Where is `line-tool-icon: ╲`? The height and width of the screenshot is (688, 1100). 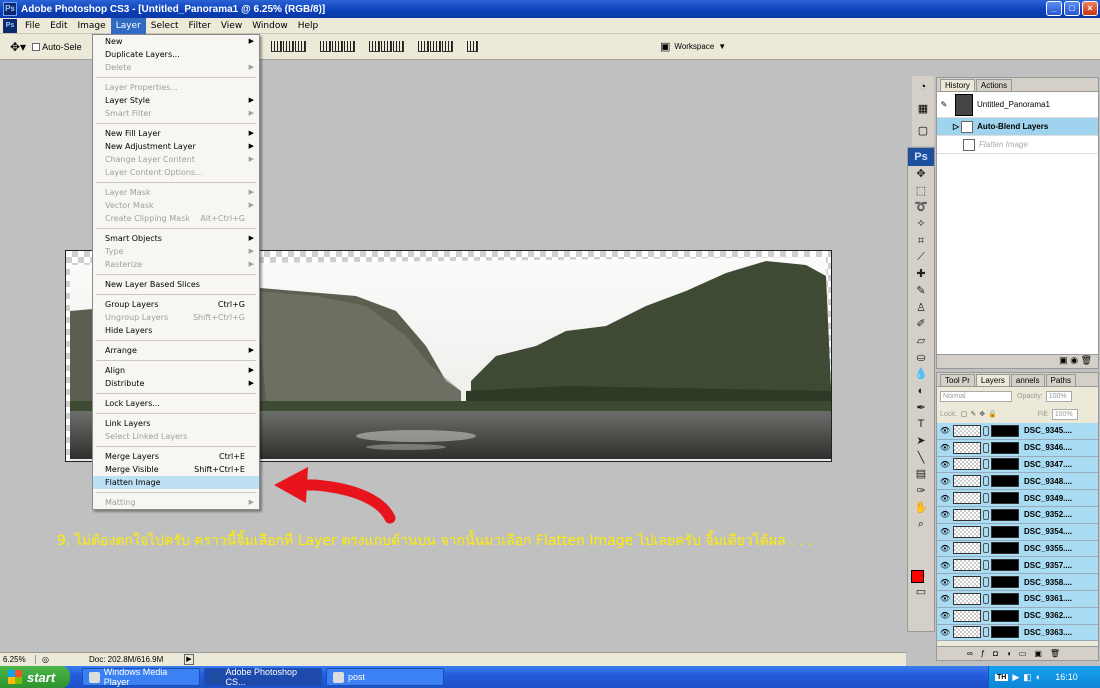
line-tool-icon: ╲ is located at coordinates (921, 458).